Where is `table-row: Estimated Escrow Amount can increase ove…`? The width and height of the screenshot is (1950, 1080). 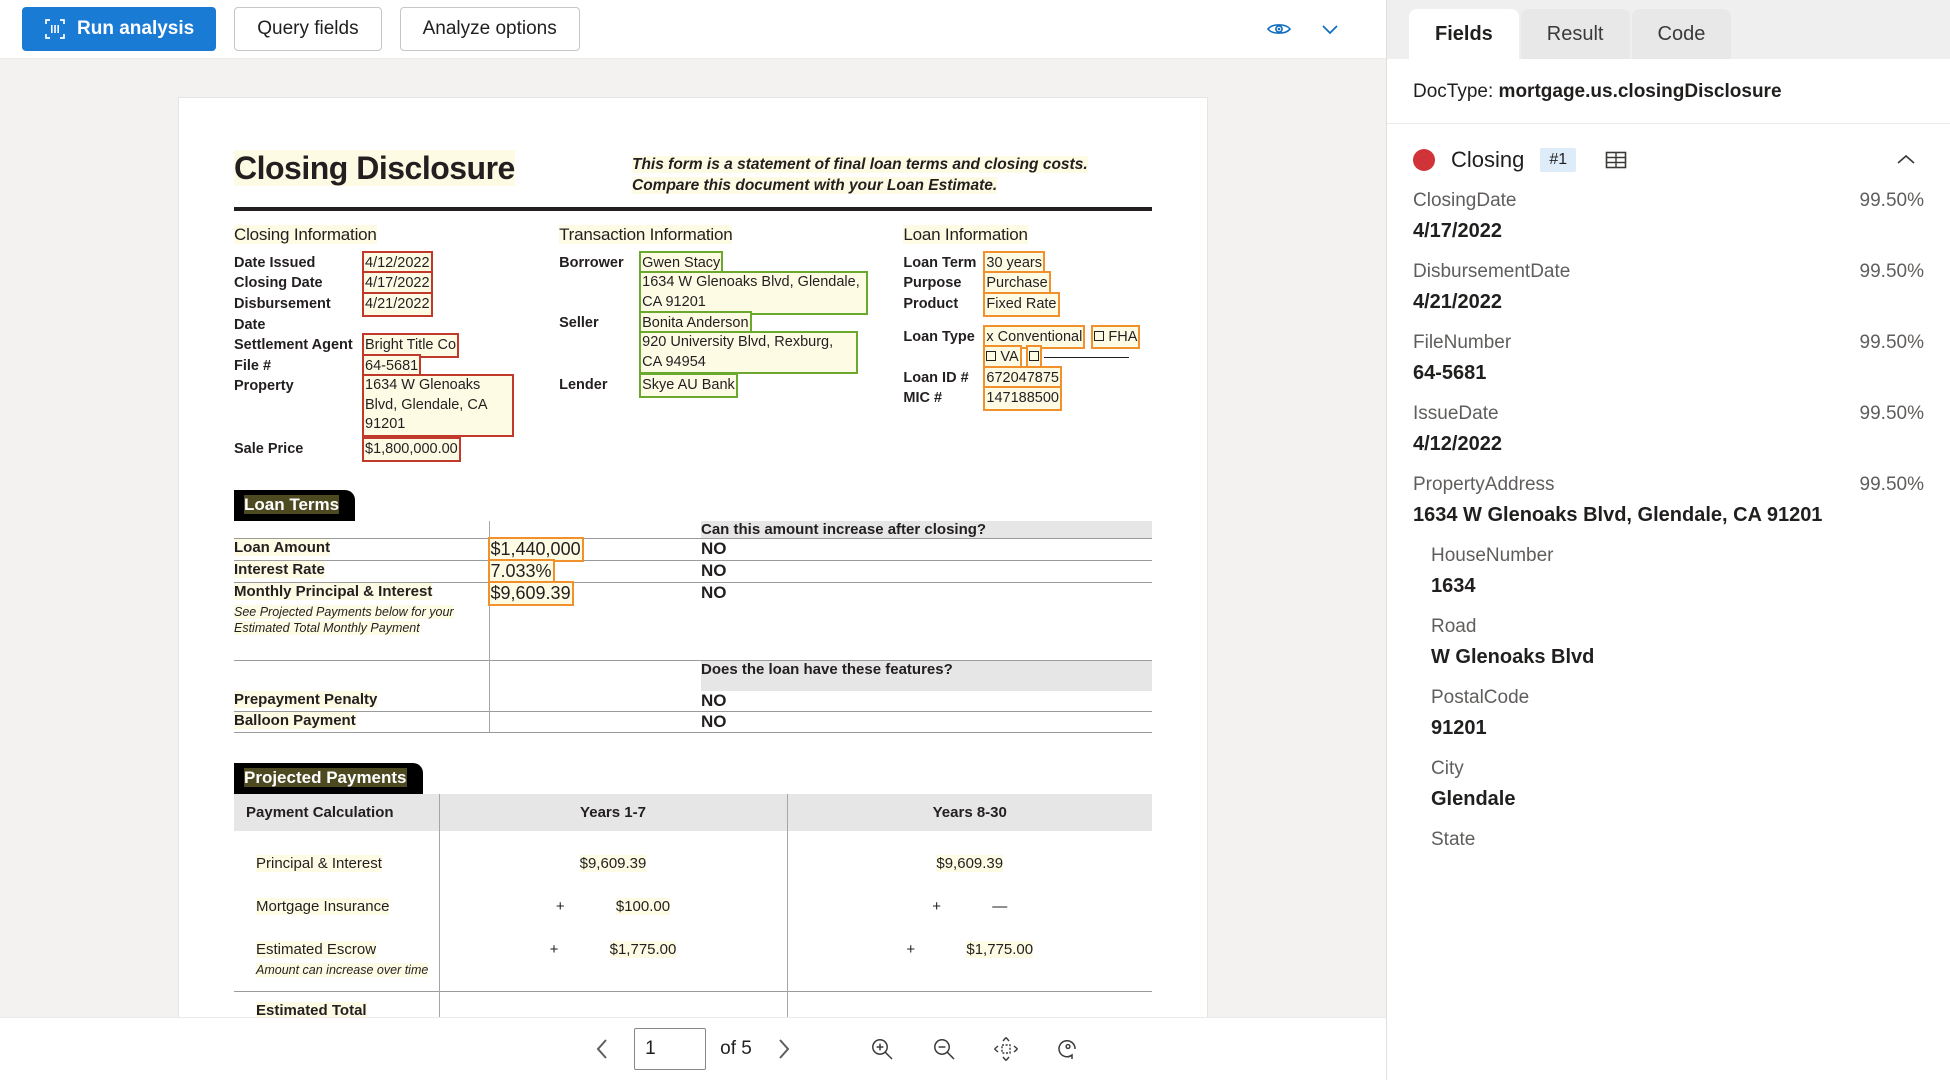 table-row: Estimated Escrow Amount can increase ove… is located at coordinates (693, 959).